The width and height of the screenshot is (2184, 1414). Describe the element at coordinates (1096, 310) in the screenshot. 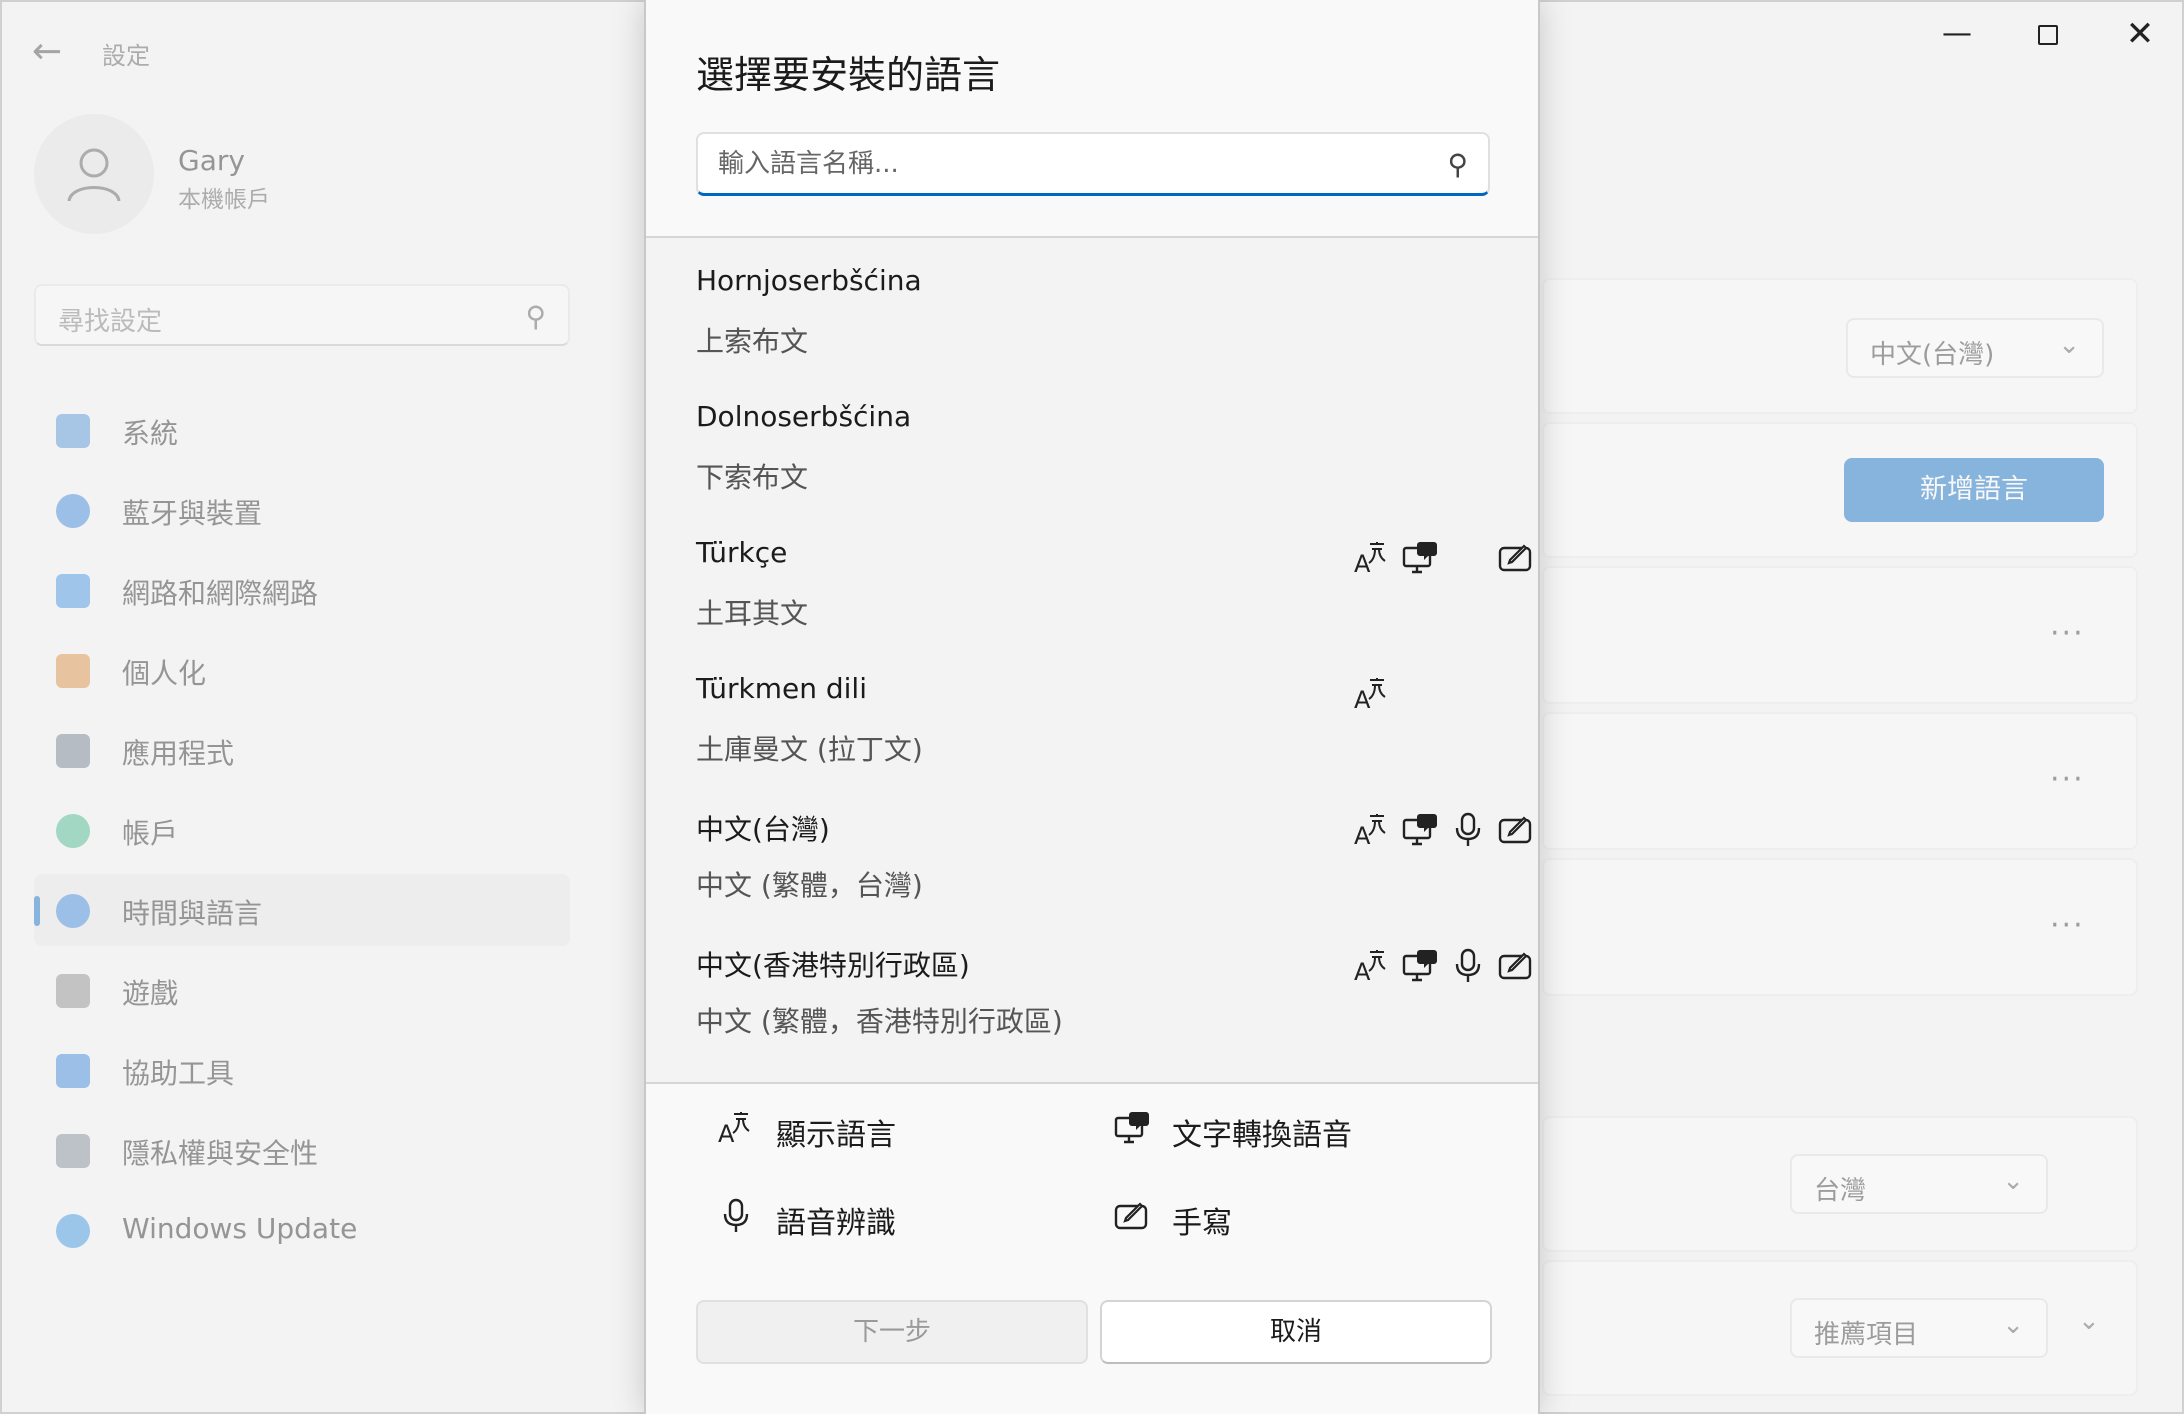

I see `language-list-item: Hornjoserbšćina 上索布文` at that location.